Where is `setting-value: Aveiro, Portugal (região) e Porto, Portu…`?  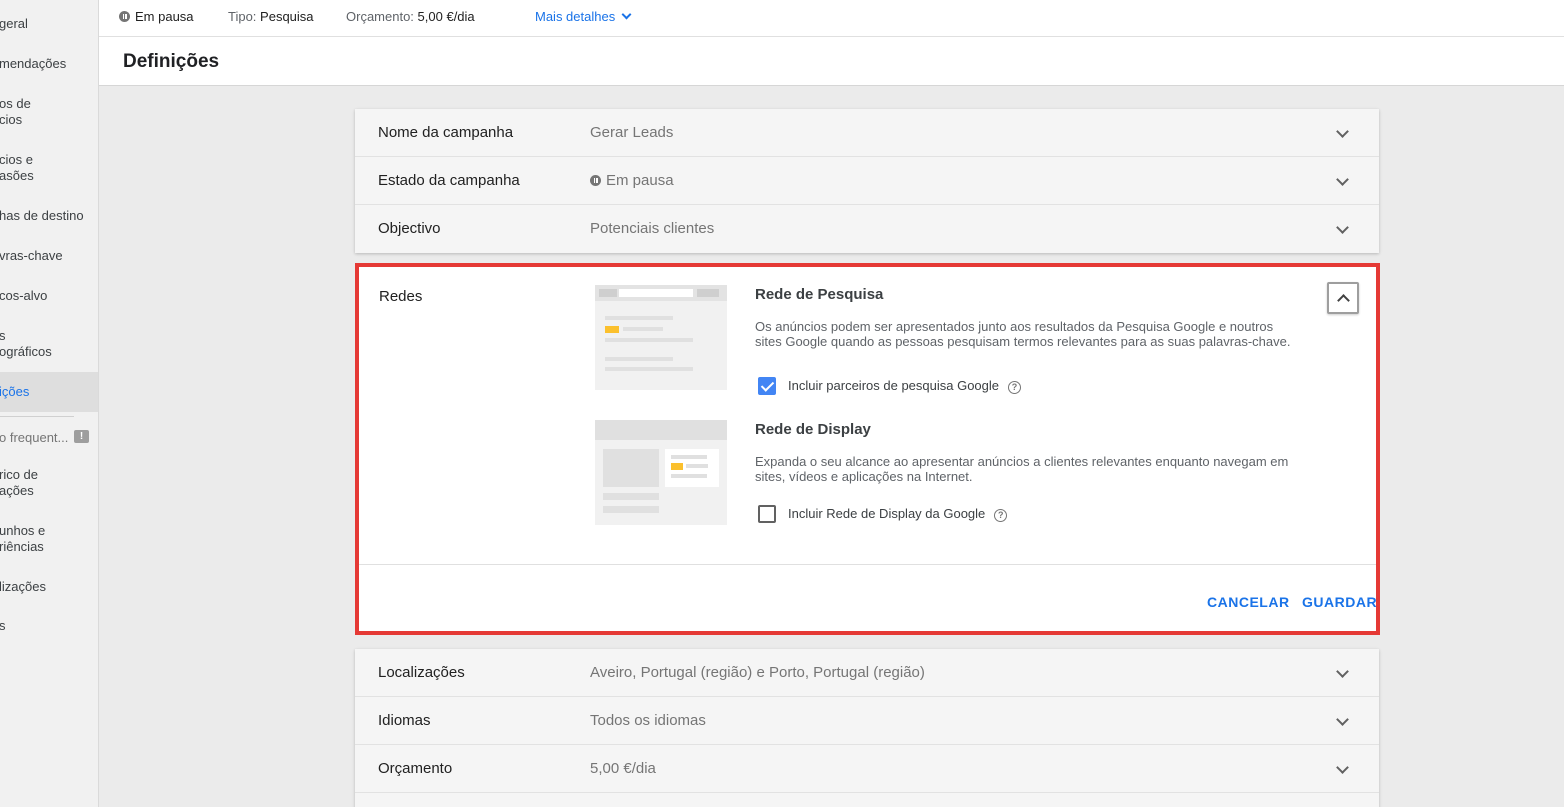 setting-value: Aveiro, Portugal (região) e Porto, Portu… is located at coordinates (757, 672).